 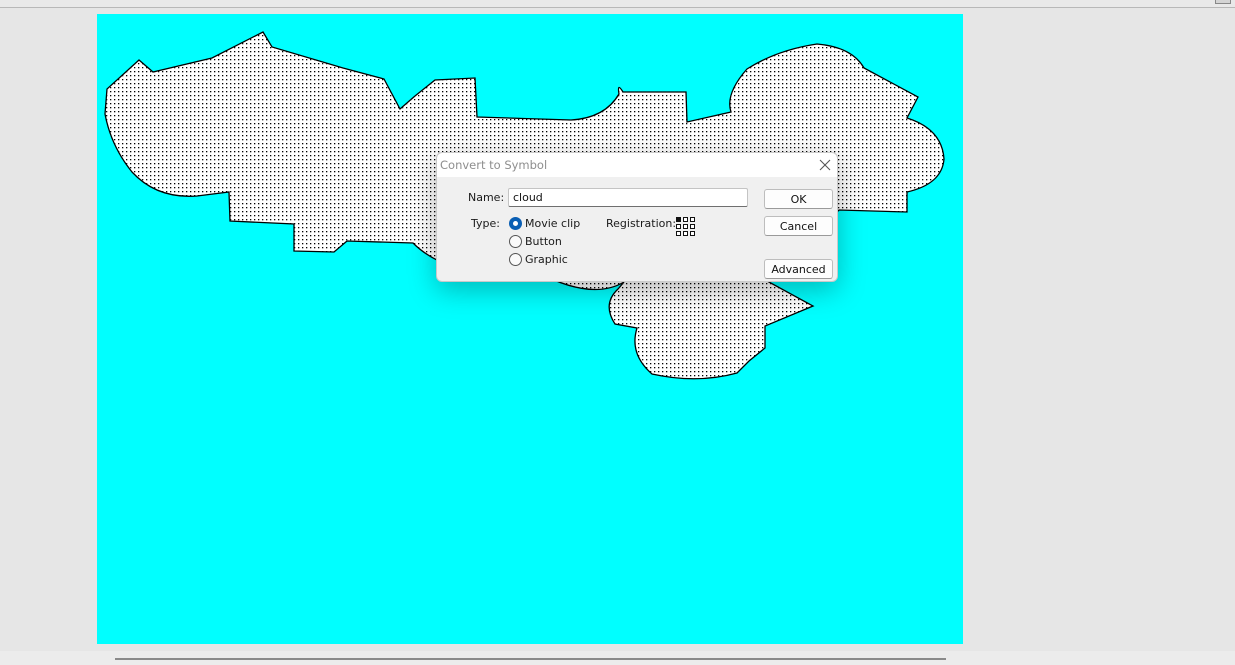 What do you see at coordinates (543, 241) in the screenshot?
I see `type-option-label: Button` at bounding box center [543, 241].